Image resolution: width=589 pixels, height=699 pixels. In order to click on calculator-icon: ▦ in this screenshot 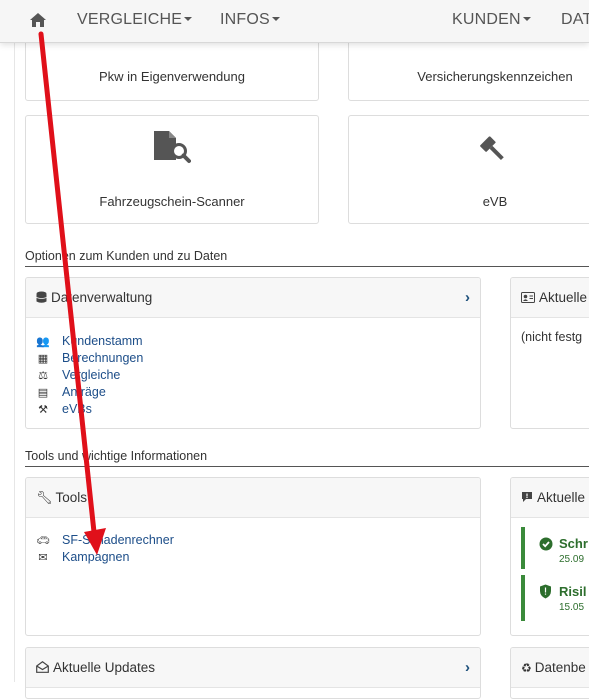, I will do `click(43, 359)`.